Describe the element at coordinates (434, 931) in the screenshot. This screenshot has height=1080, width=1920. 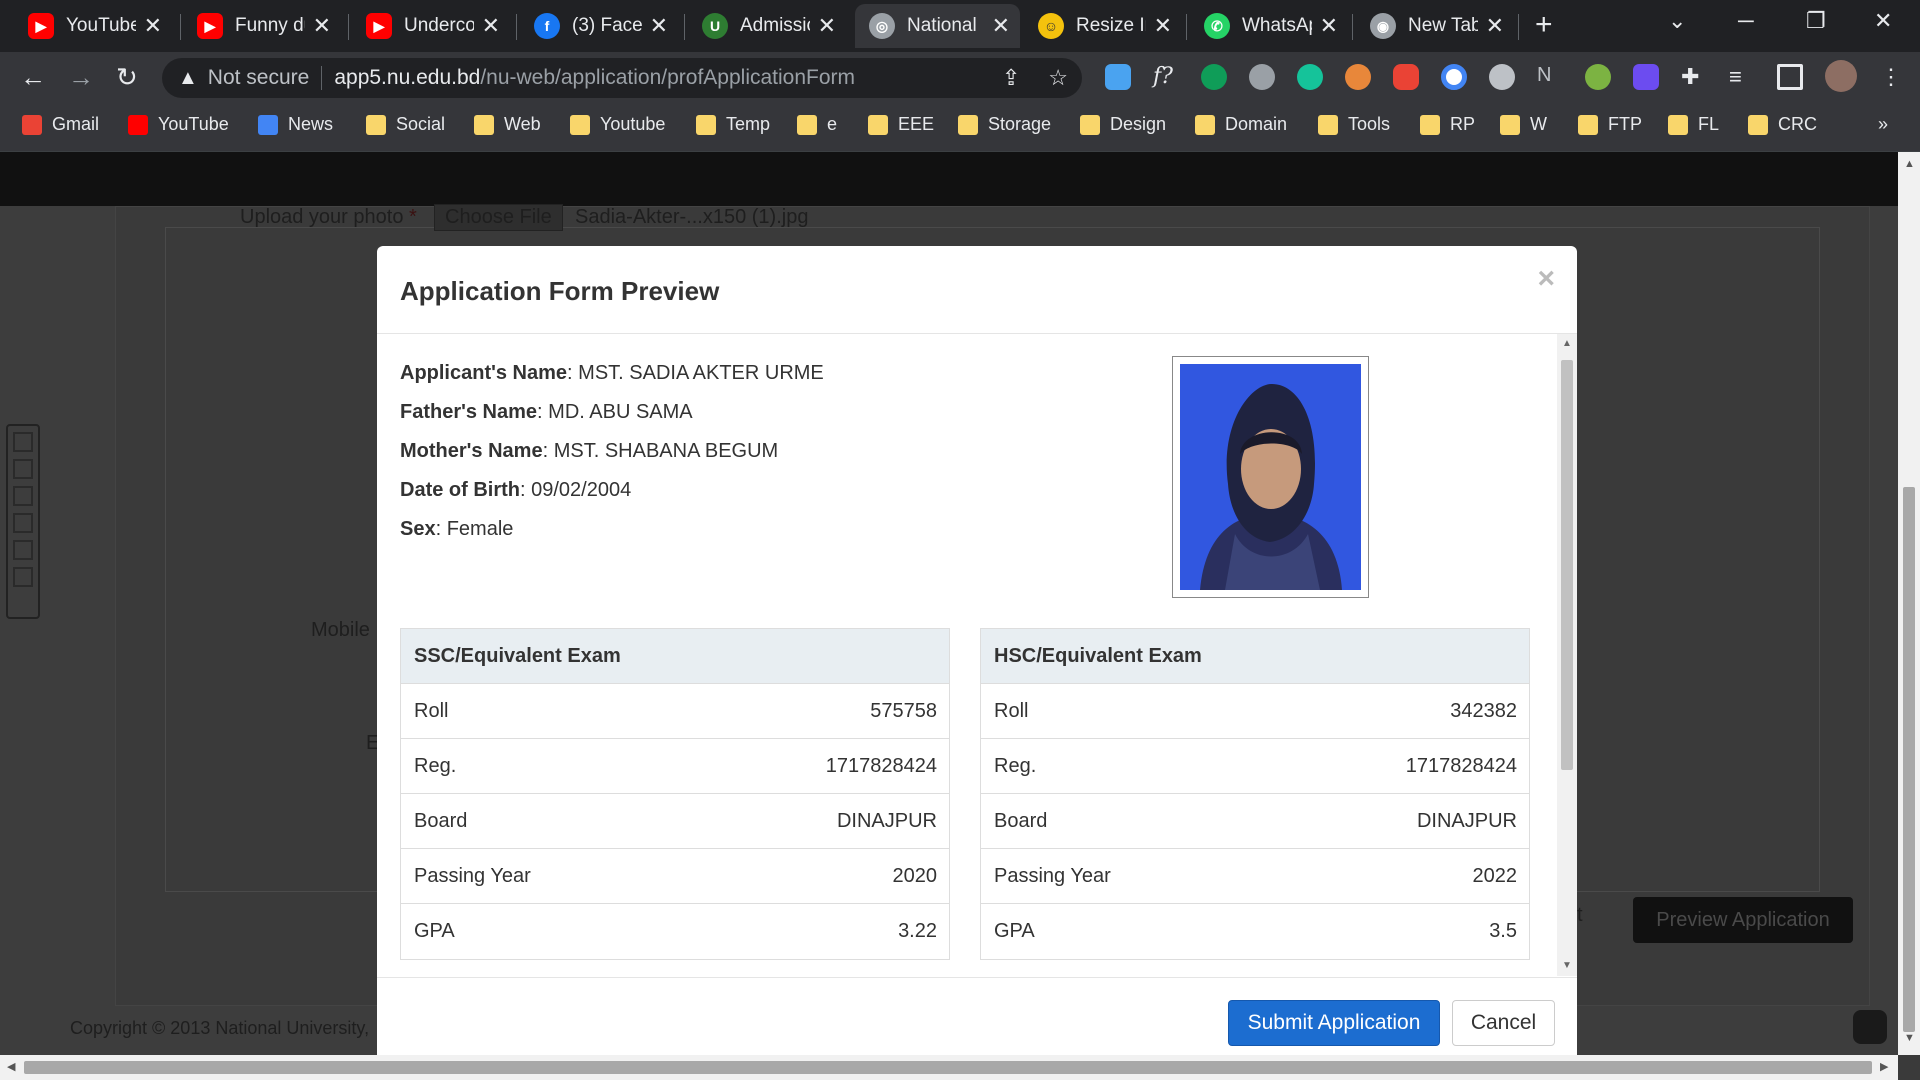
I see `row-label: GPA` at that location.